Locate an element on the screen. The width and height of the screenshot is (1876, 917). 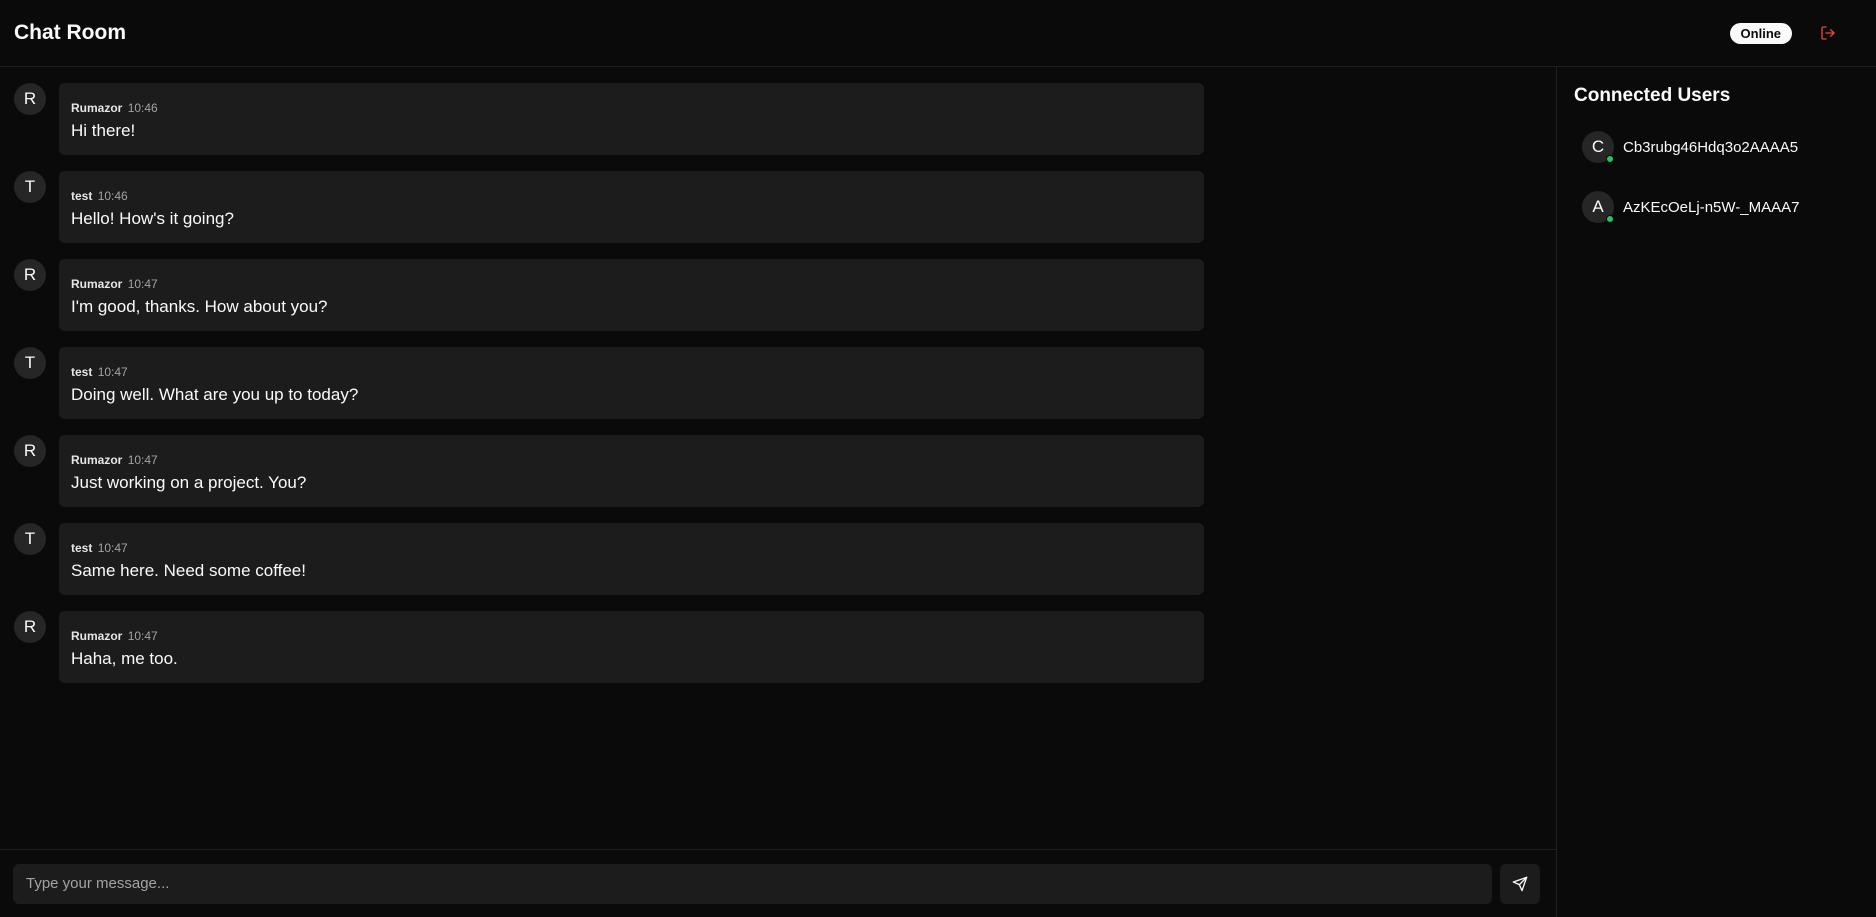
send-icon is located at coordinates (1520, 883).